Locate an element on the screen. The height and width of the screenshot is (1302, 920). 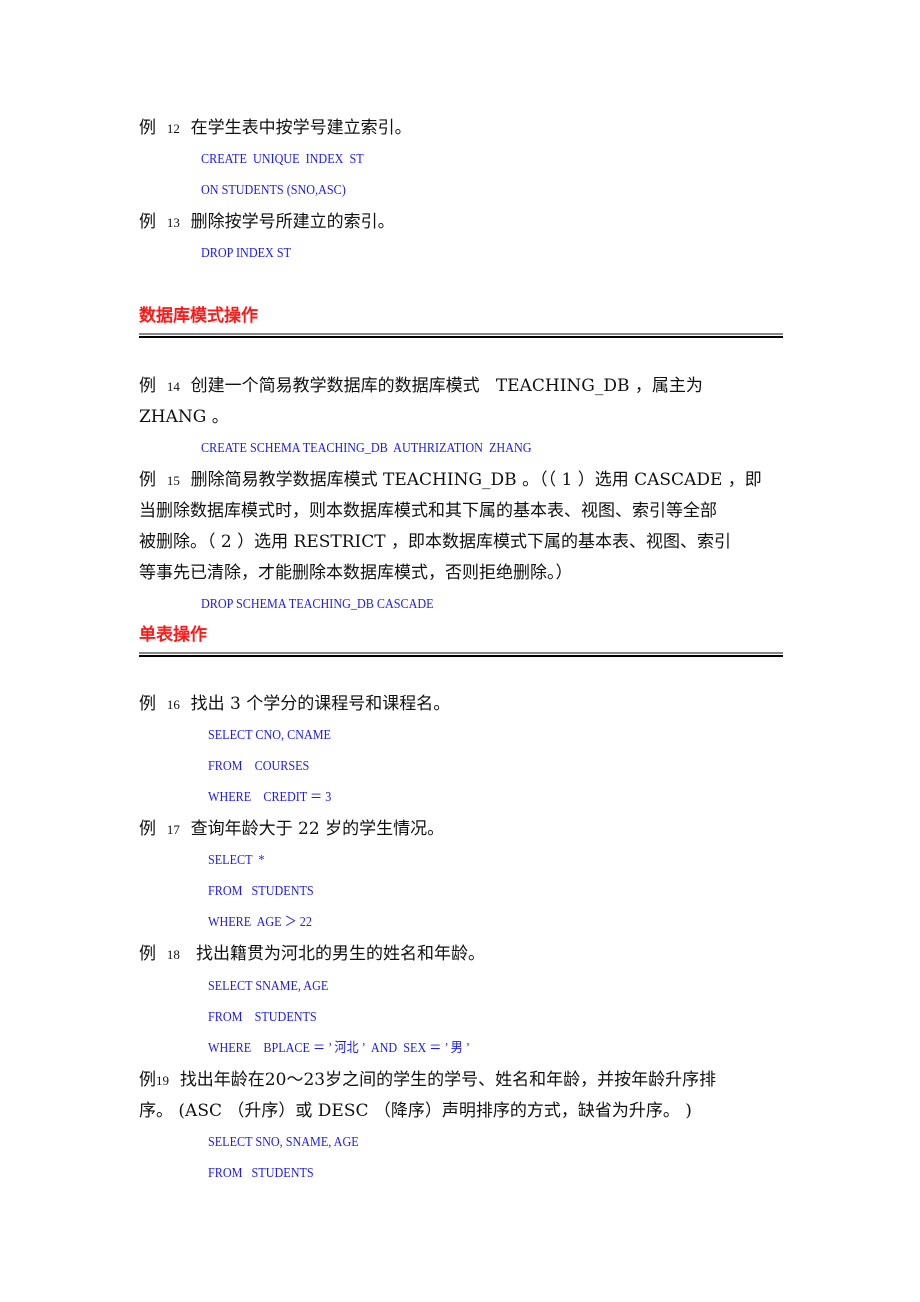
example-17-title: 例 17 查询年龄大于 22 岁的学生情况。 is located at coordinates (291, 829).